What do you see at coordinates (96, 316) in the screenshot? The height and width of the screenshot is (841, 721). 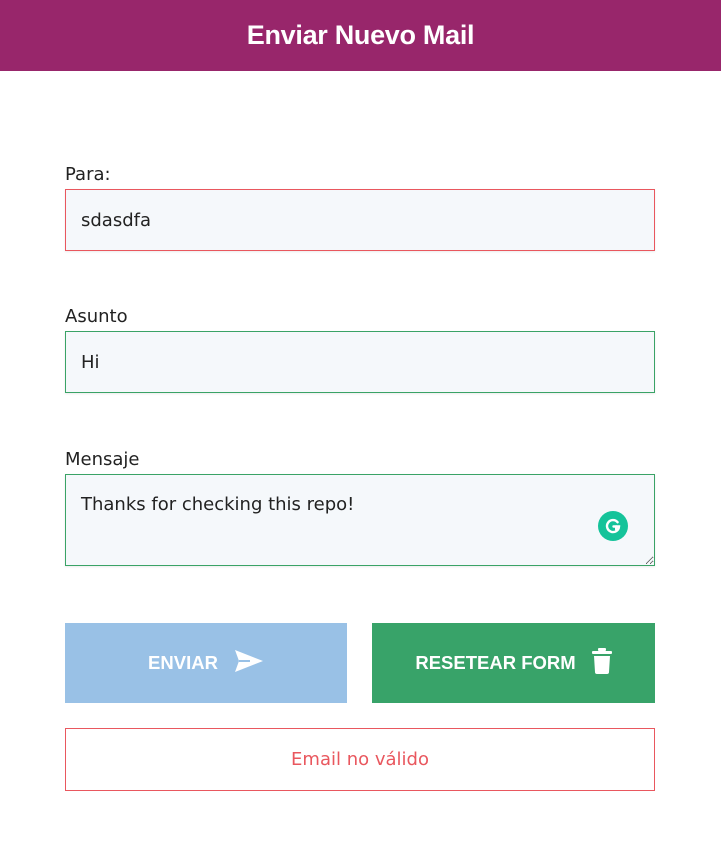 I see `subject-label: Asunto` at bounding box center [96, 316].